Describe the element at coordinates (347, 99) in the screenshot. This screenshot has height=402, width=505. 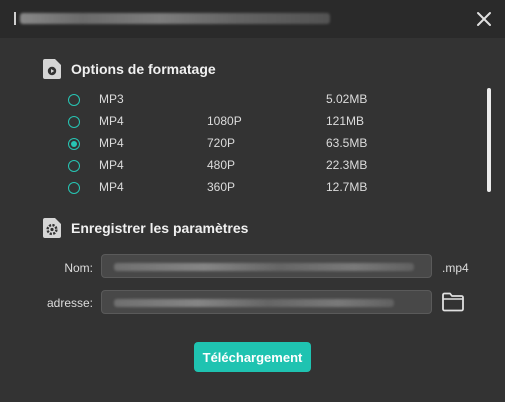
I see `format-size: 5.02MB` at that location.